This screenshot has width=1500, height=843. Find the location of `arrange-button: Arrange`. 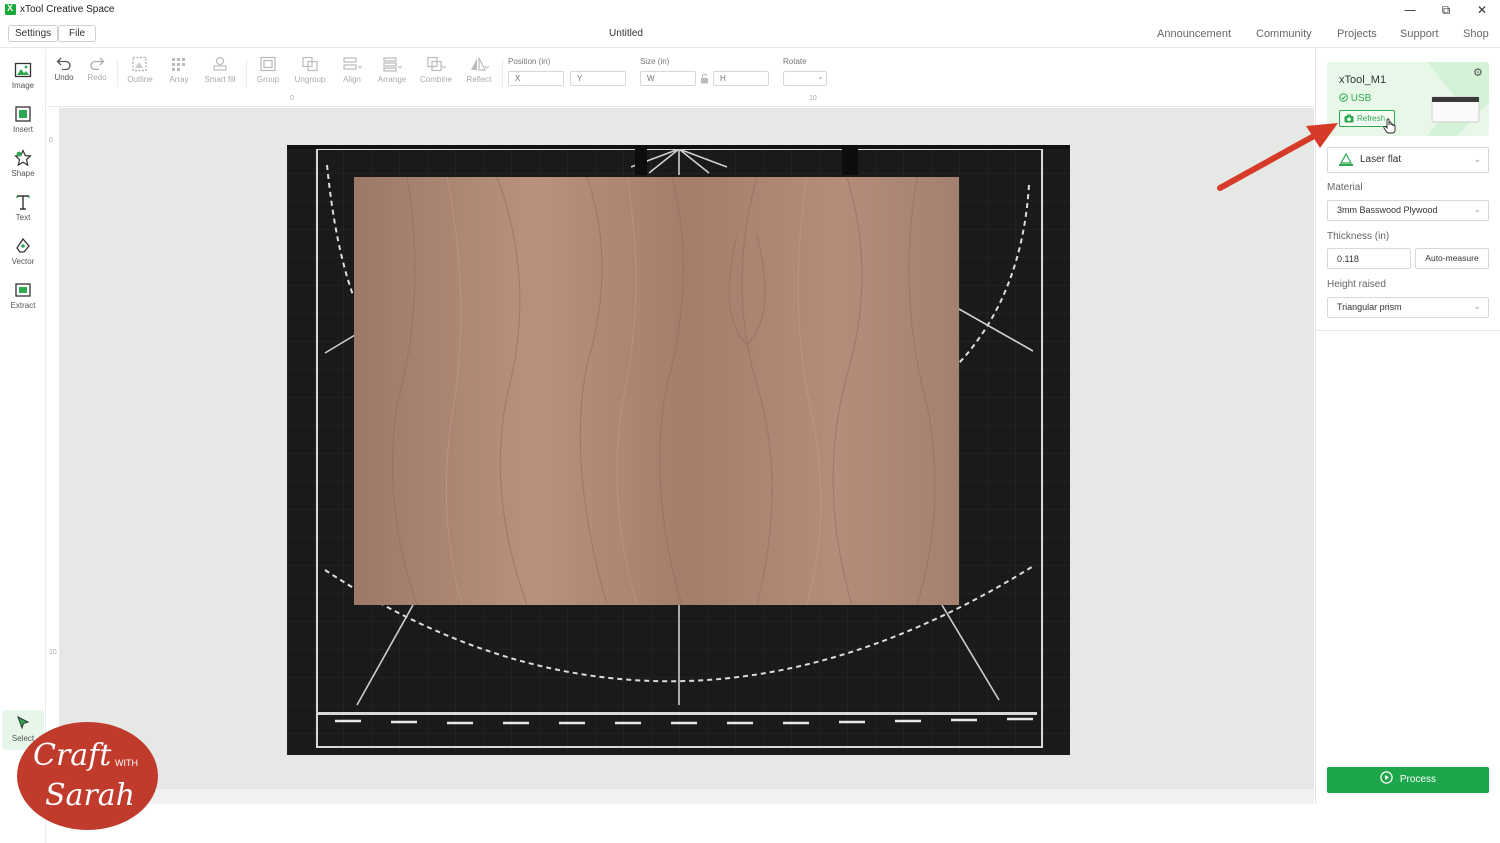

arrange-button: Arrange is located at coordinates (392, 70).